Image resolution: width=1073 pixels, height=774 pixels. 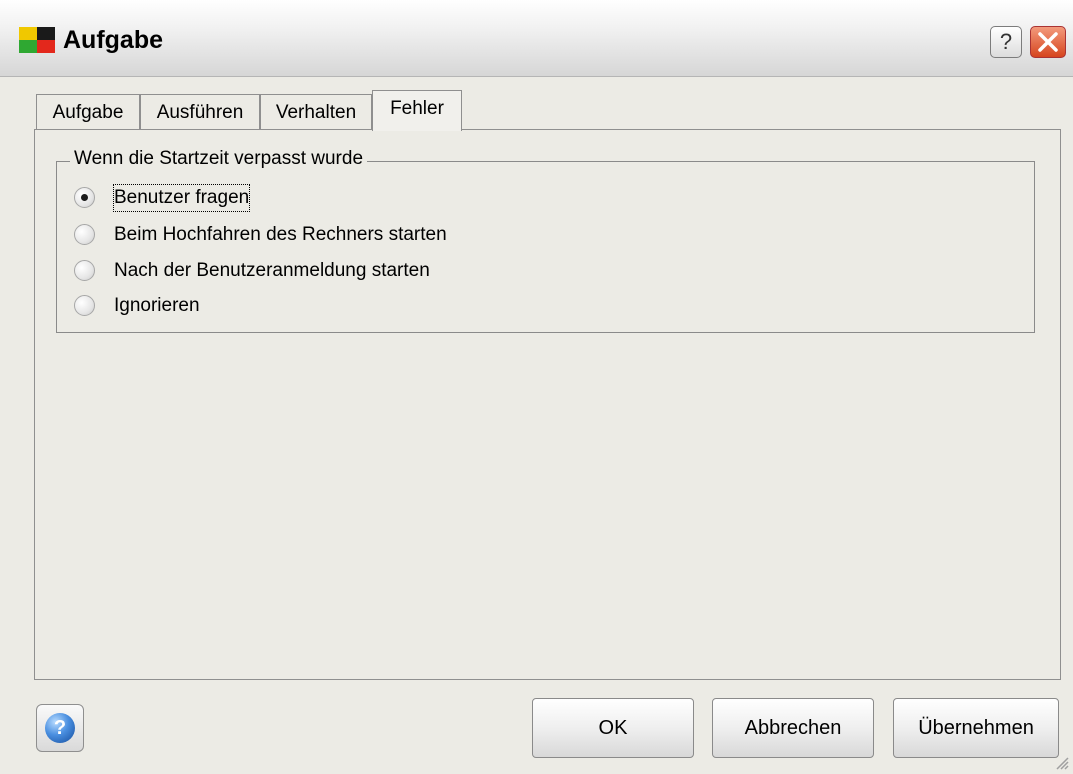 What do you see at coordinates (1062, 763) in the screenshot?
I see `resize-grip-icon` at bounding box center [1062, 763].